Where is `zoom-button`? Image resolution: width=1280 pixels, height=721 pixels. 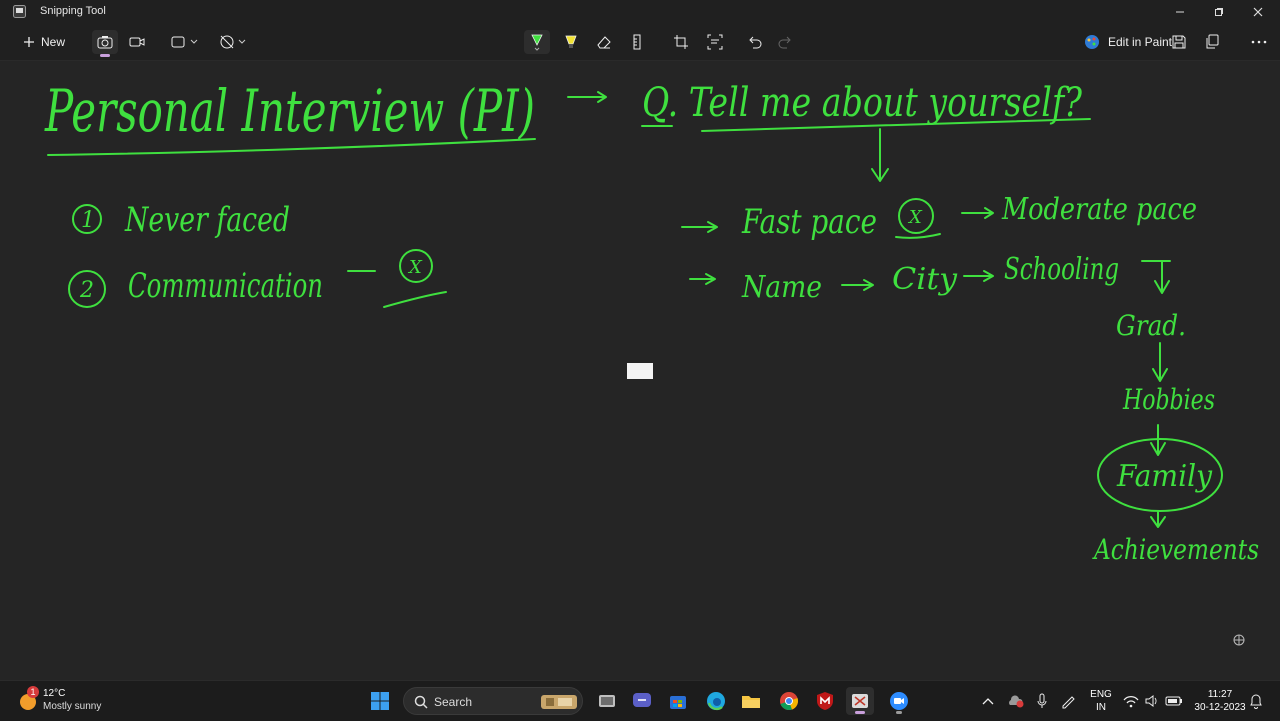 zoom-button is located at coordinates (899, 701).